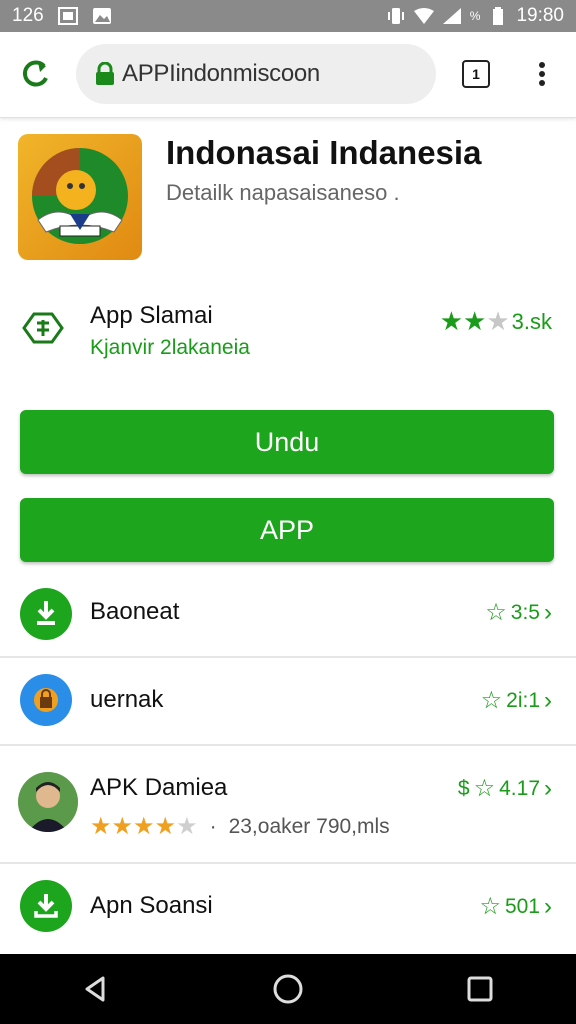 This screenshot has height=1024, width=576. Describe the element at coordinates (519, 788) in the screenshot. I see `rating-value: 4.17` at that location.